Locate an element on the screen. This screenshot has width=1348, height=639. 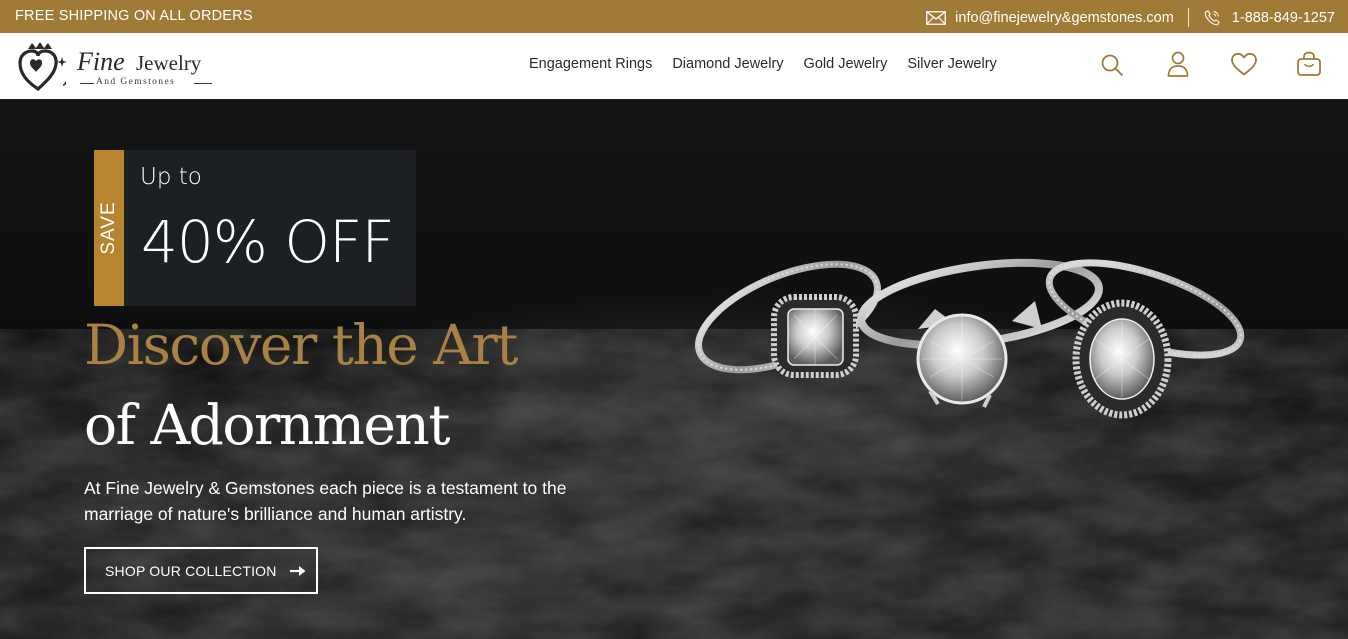
arrow-right-icon is located at coordinates (297, 570).